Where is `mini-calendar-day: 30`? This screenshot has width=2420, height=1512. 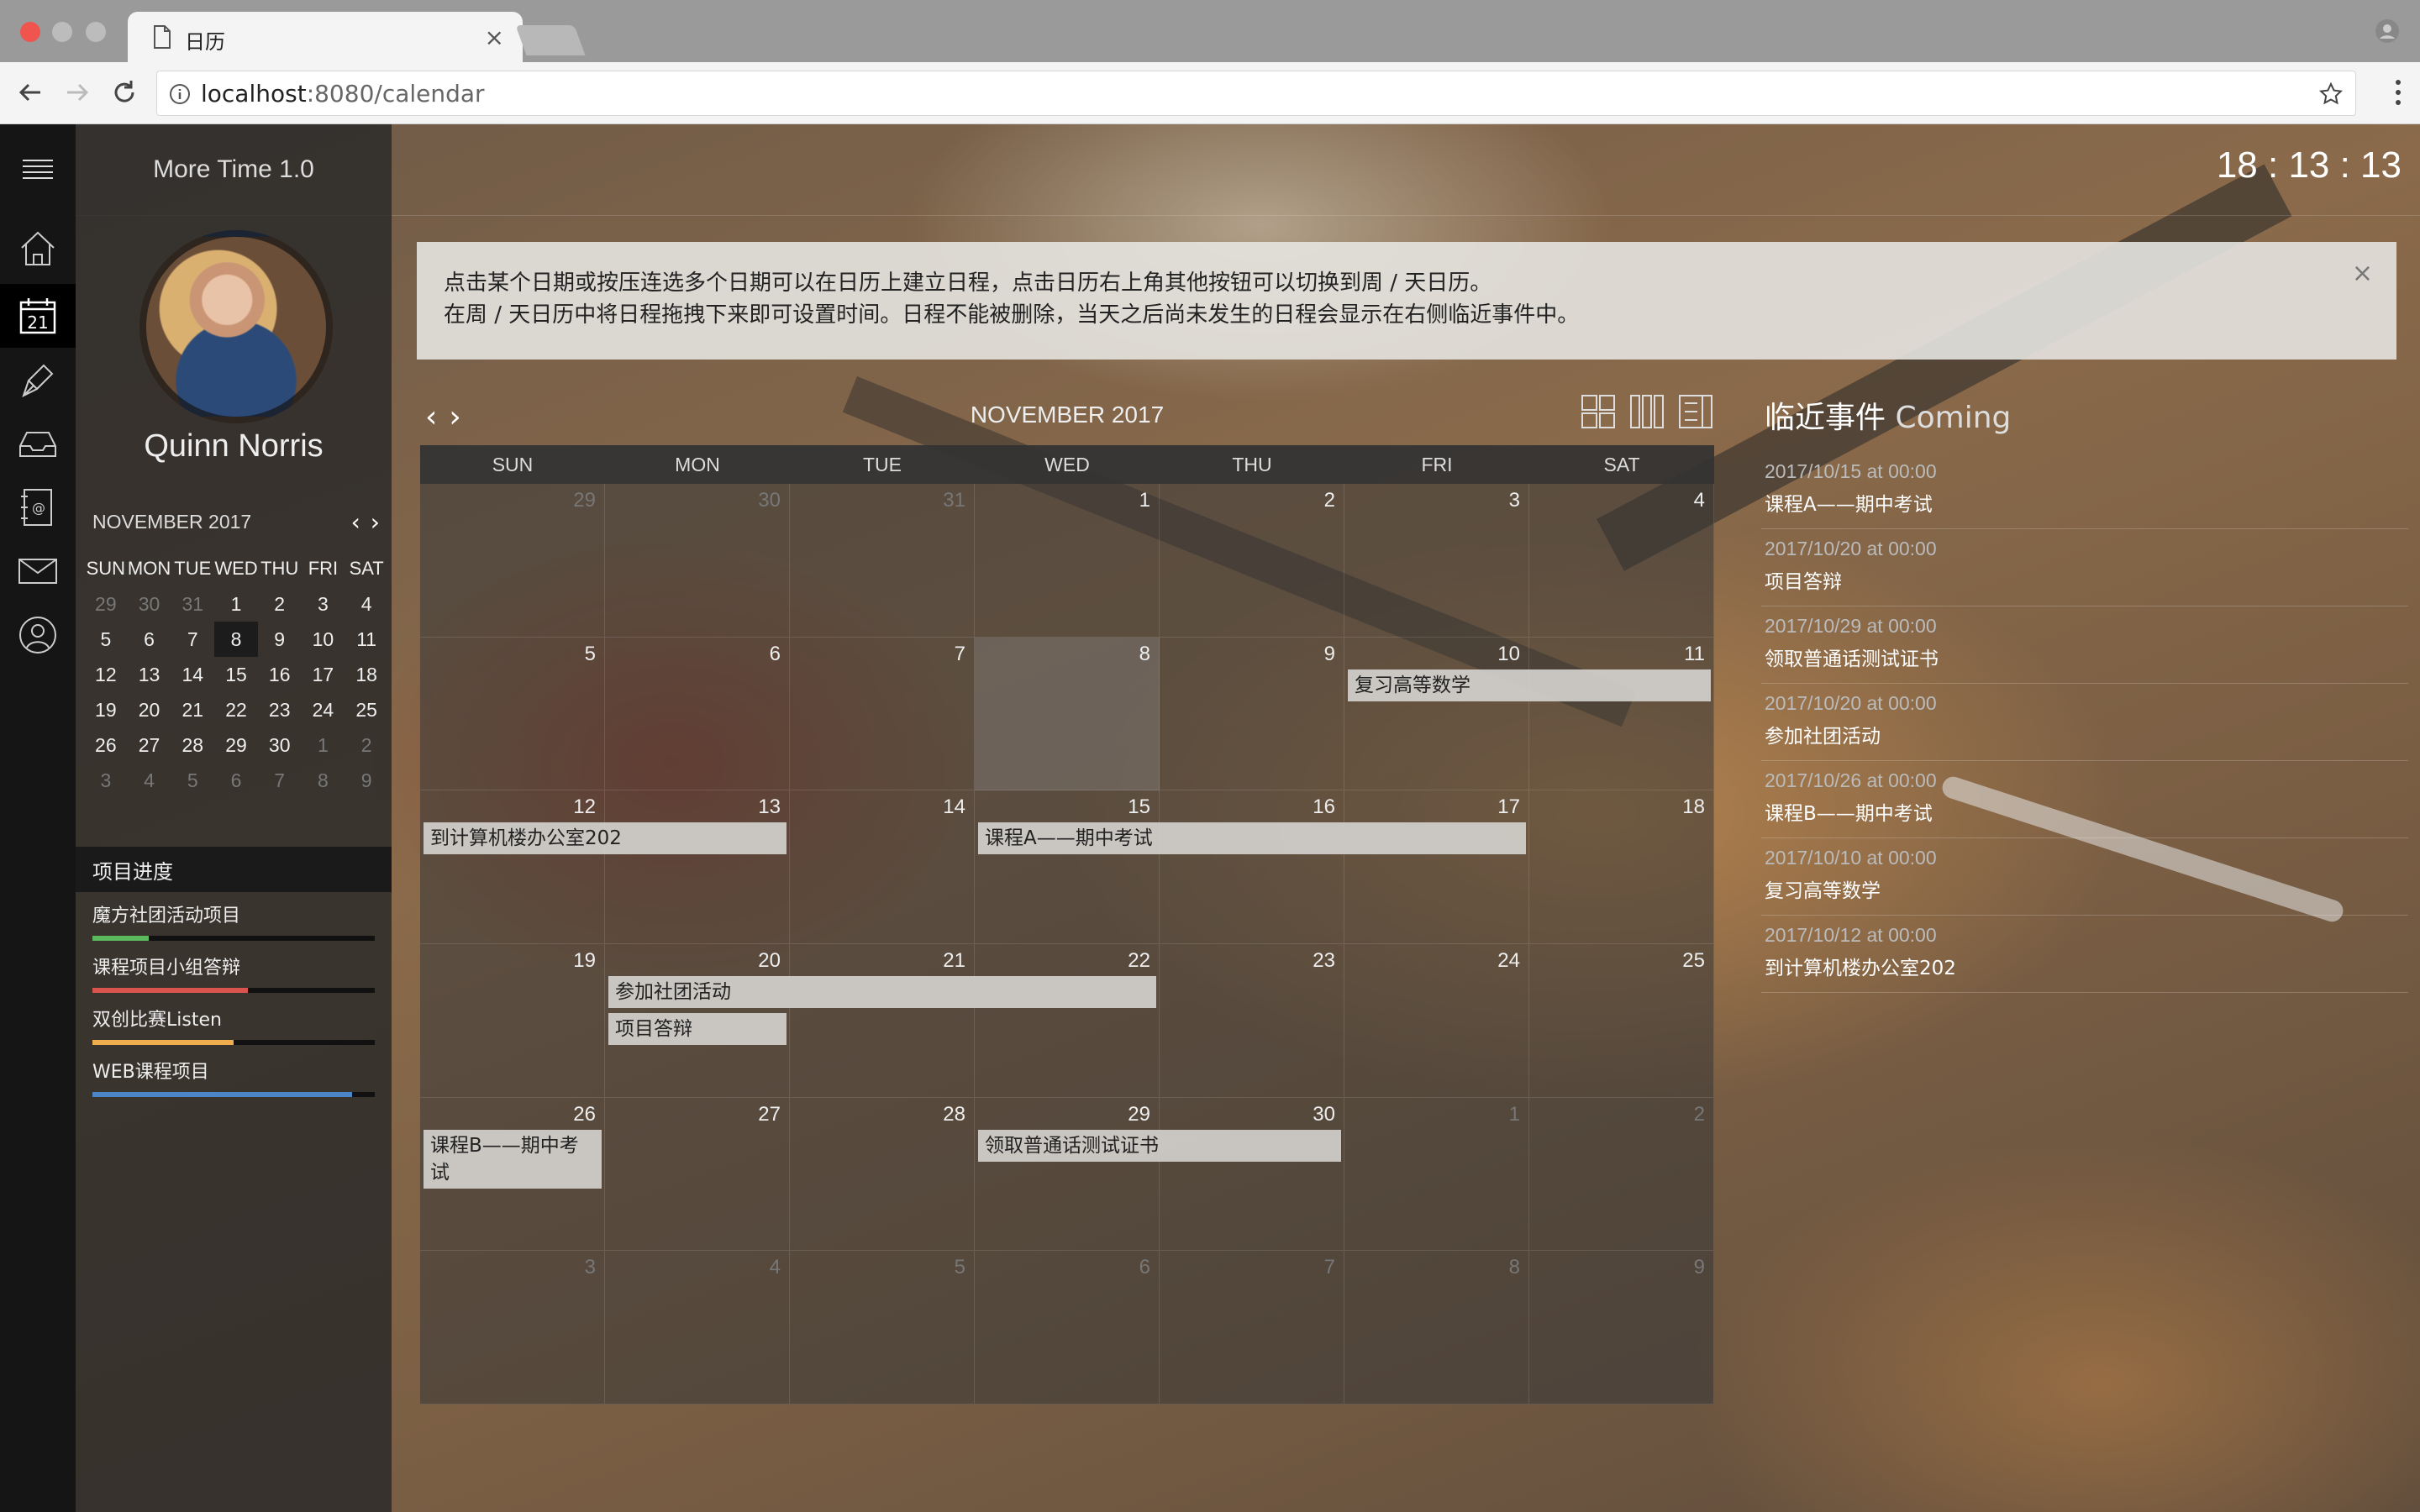 mini-calendar-day: 30 is located at coordinates (149, 604).